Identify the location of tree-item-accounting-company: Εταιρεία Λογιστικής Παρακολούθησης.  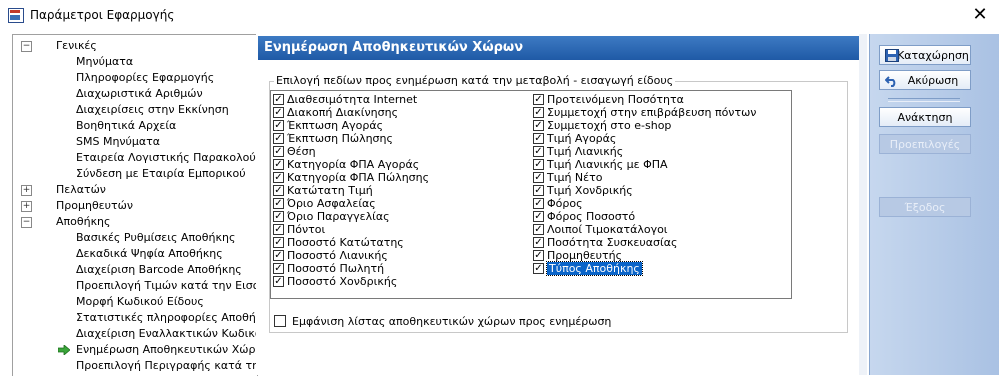
(166, 158).